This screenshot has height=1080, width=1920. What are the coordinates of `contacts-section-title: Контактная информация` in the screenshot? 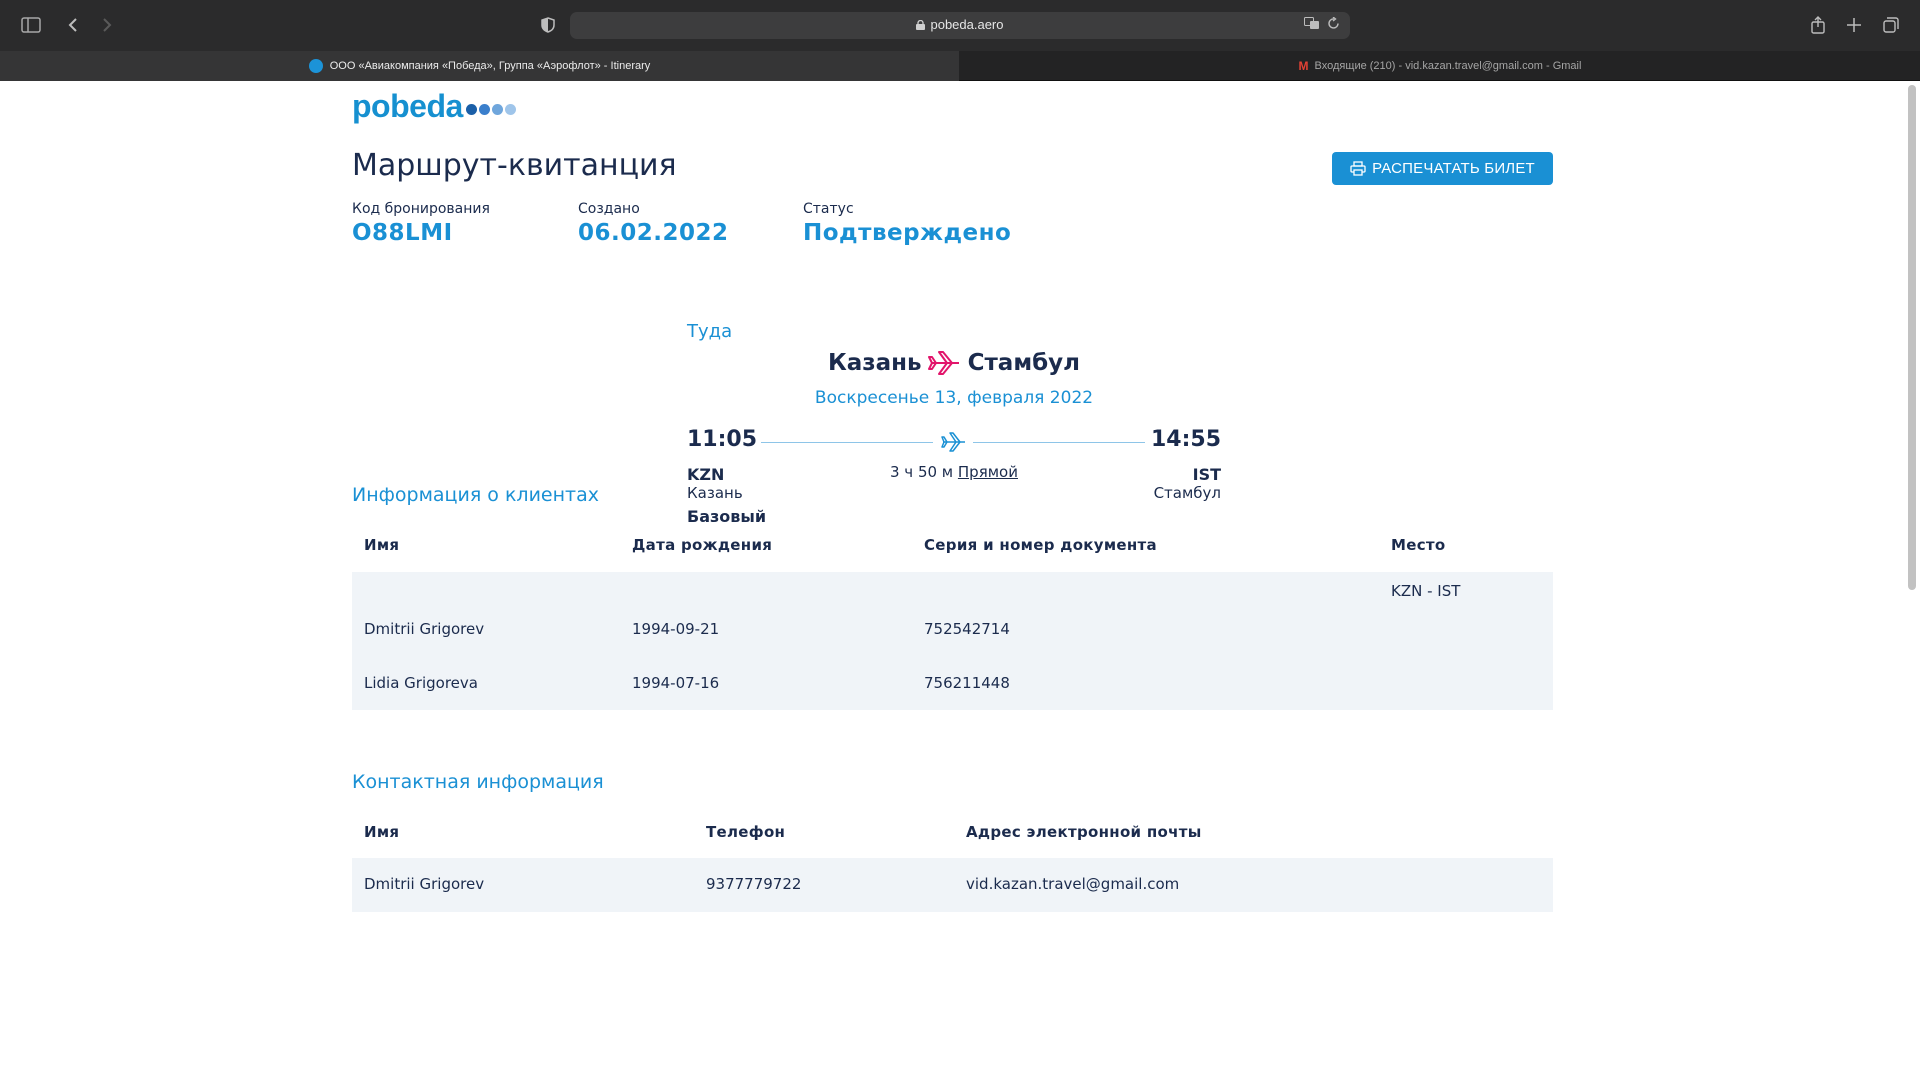 It's located at (478, 782).